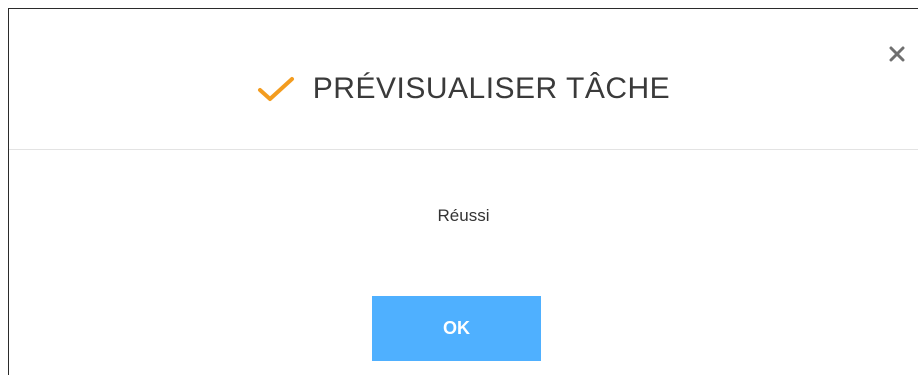 This screenshot has height=376, width=918. I want to click on check-icon, so click(276, 89).